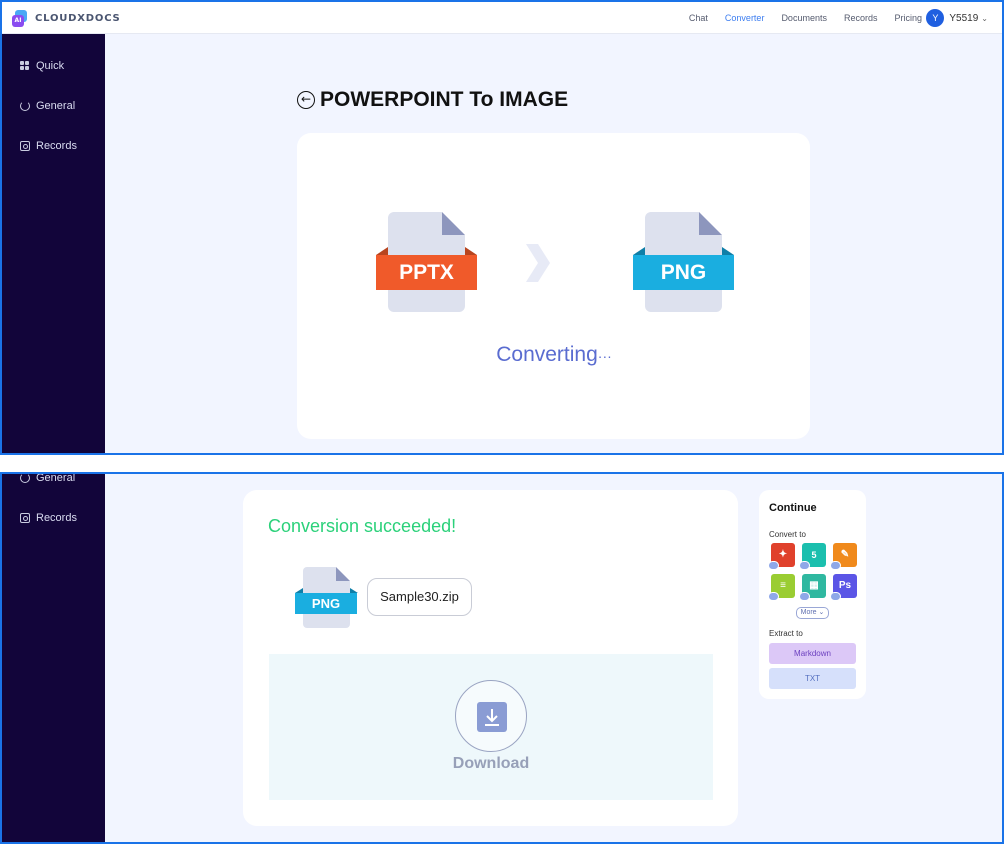 This screenshot has height=844, width=1004. I want to click on sidebar: Quick General Records, so click(53, 243).